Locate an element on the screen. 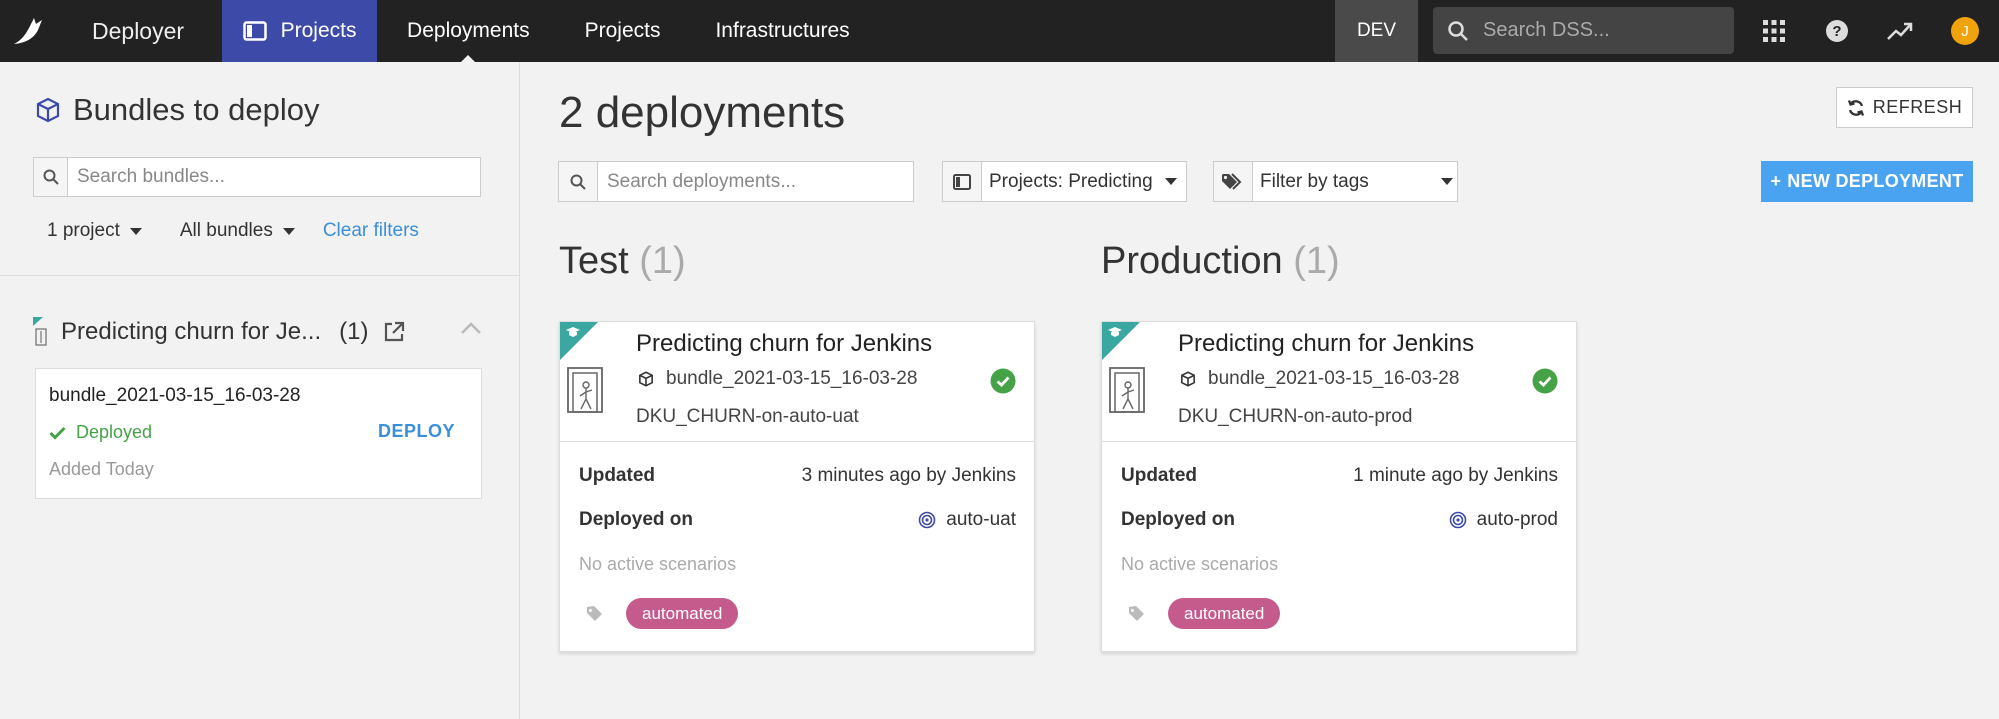  nav-infrastructures: Infrastructures is located at coordinates (782, 31).